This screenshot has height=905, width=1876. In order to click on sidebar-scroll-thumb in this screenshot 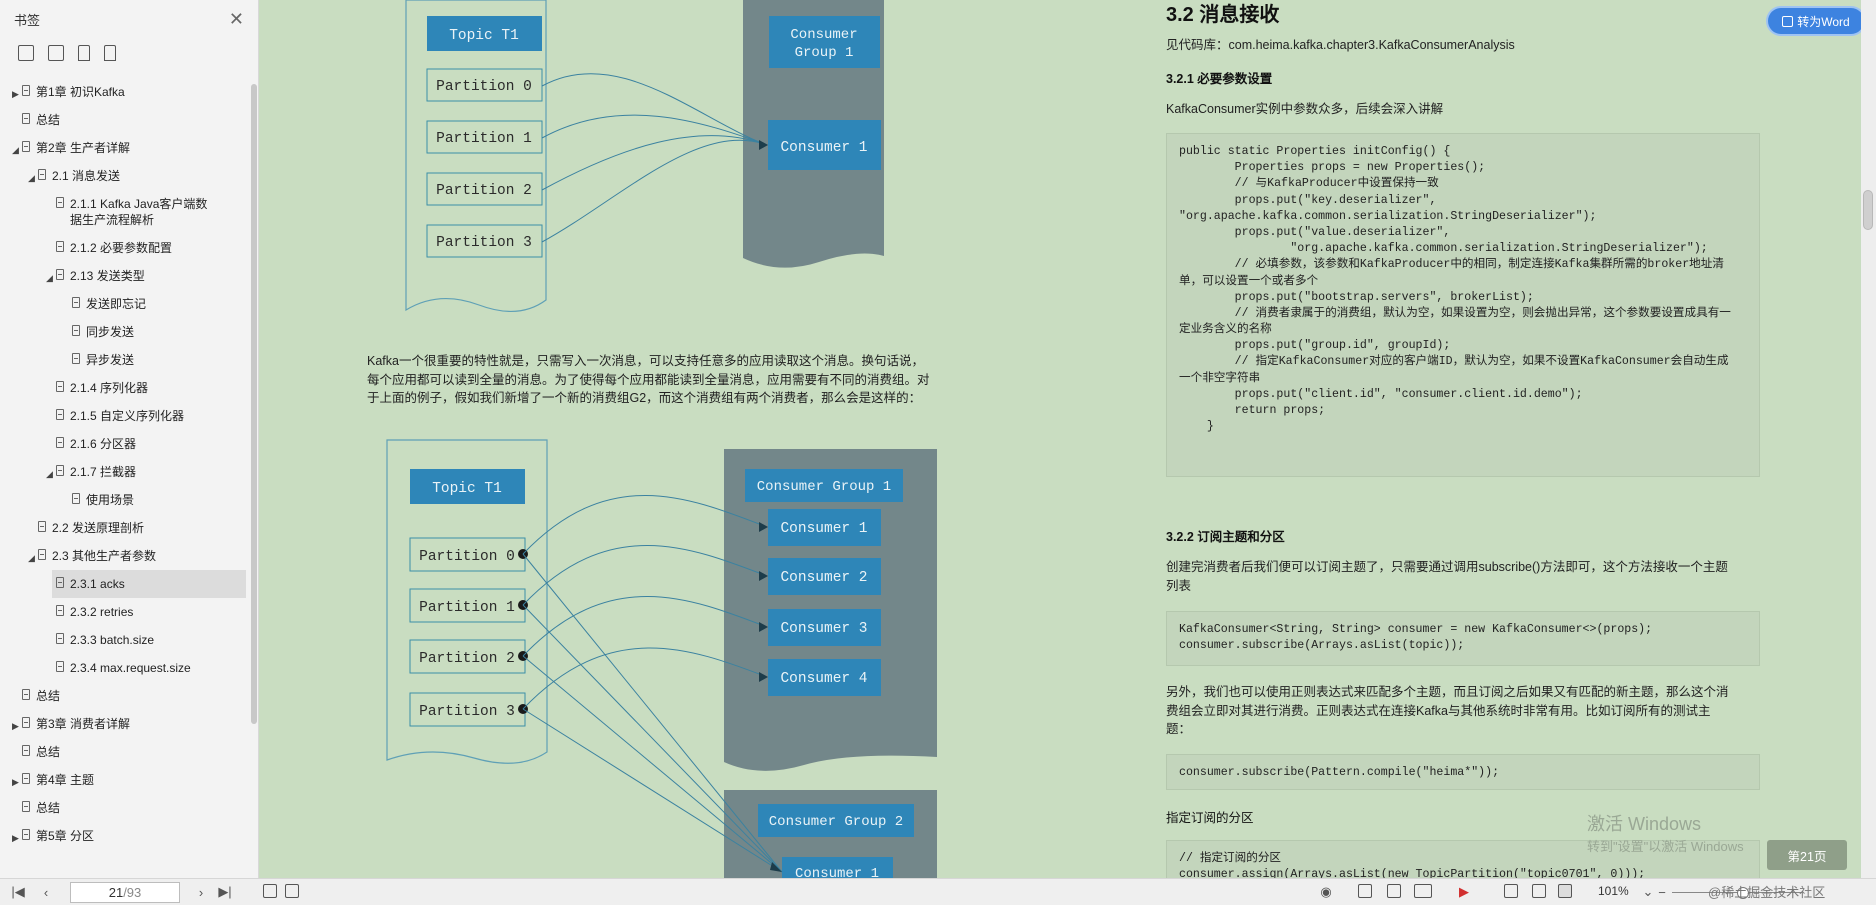, I will do `click(254, 404)`.